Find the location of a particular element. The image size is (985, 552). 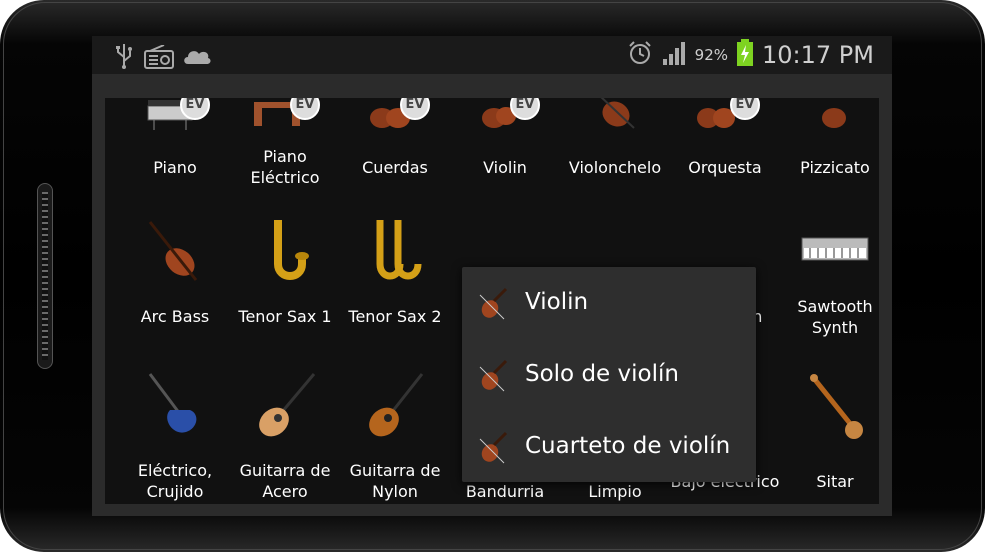

instrument-pizzicato: Pizzicato is located at coordinates (829, 137).